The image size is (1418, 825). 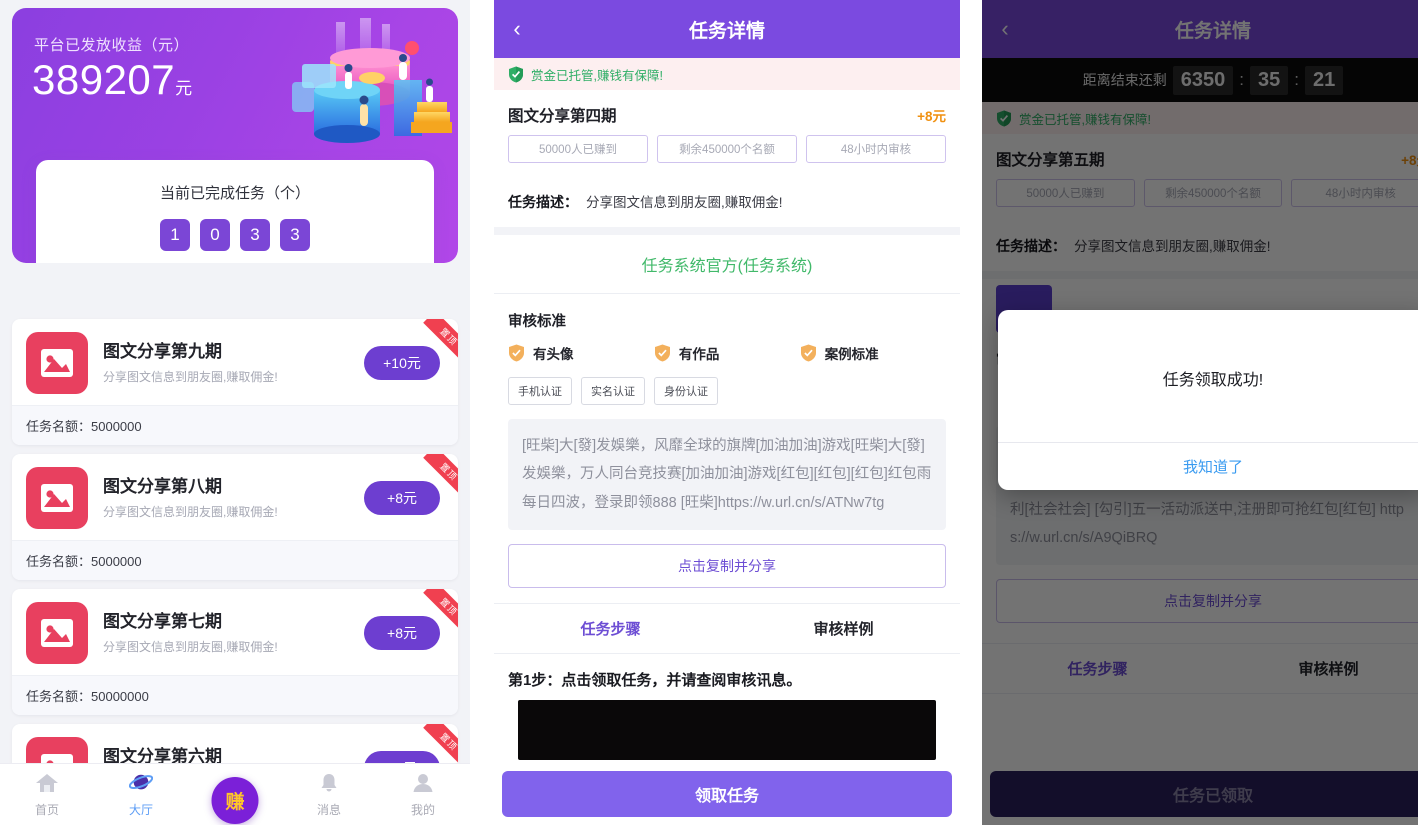 I want to click on earn-label: 赚, so click(x=235, y=802).